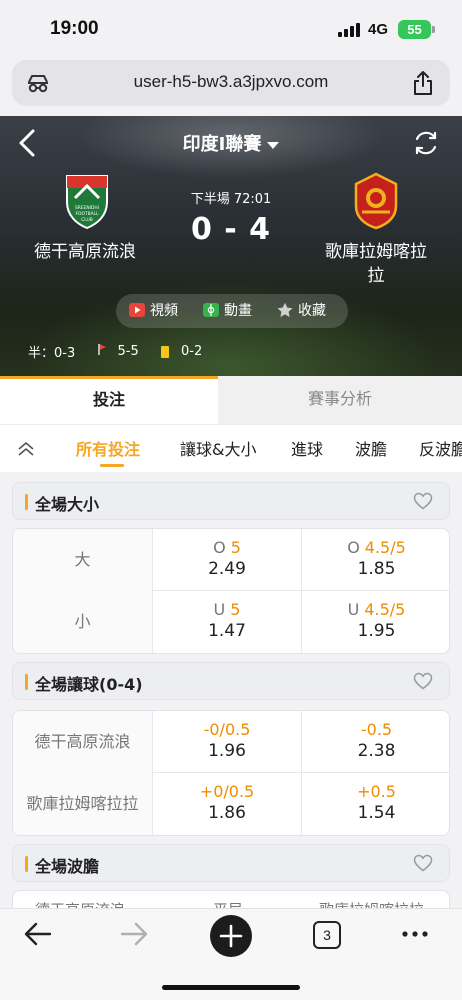 This screenshot has height=1000, width=462. Describe the element at coordinates (137, 310) in the screenshot. I see `play-icon` at that location.